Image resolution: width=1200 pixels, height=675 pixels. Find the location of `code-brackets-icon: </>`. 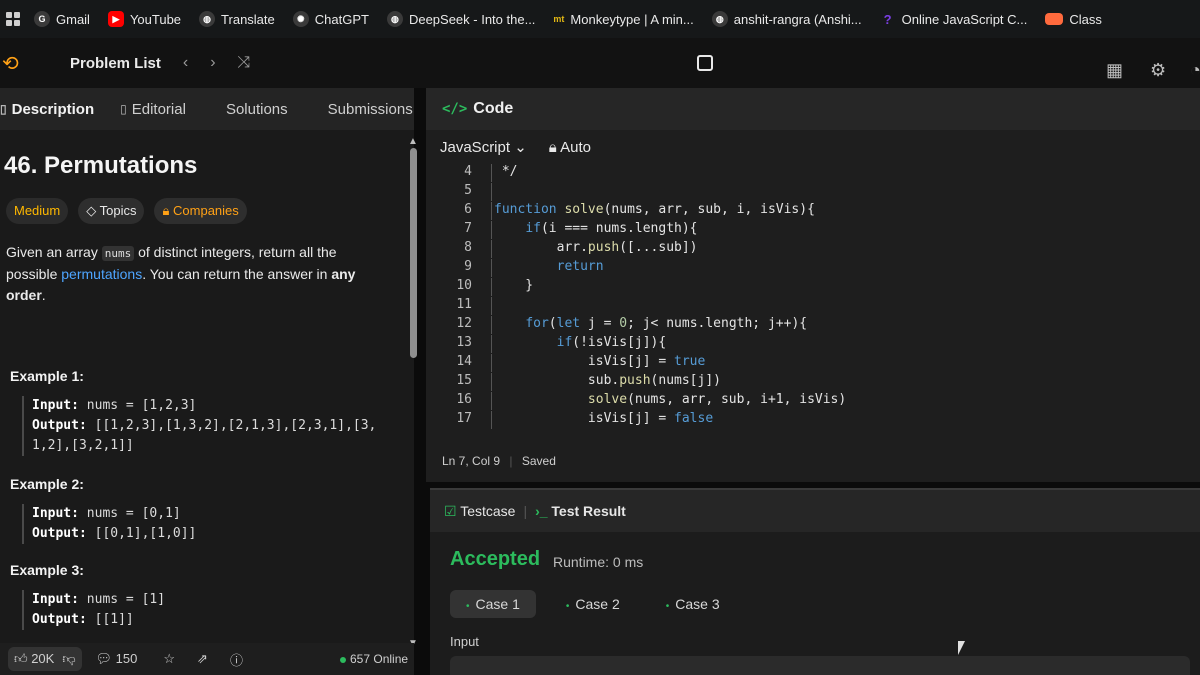

code-brackets-icon: </> is located at coordinates (455, 109).